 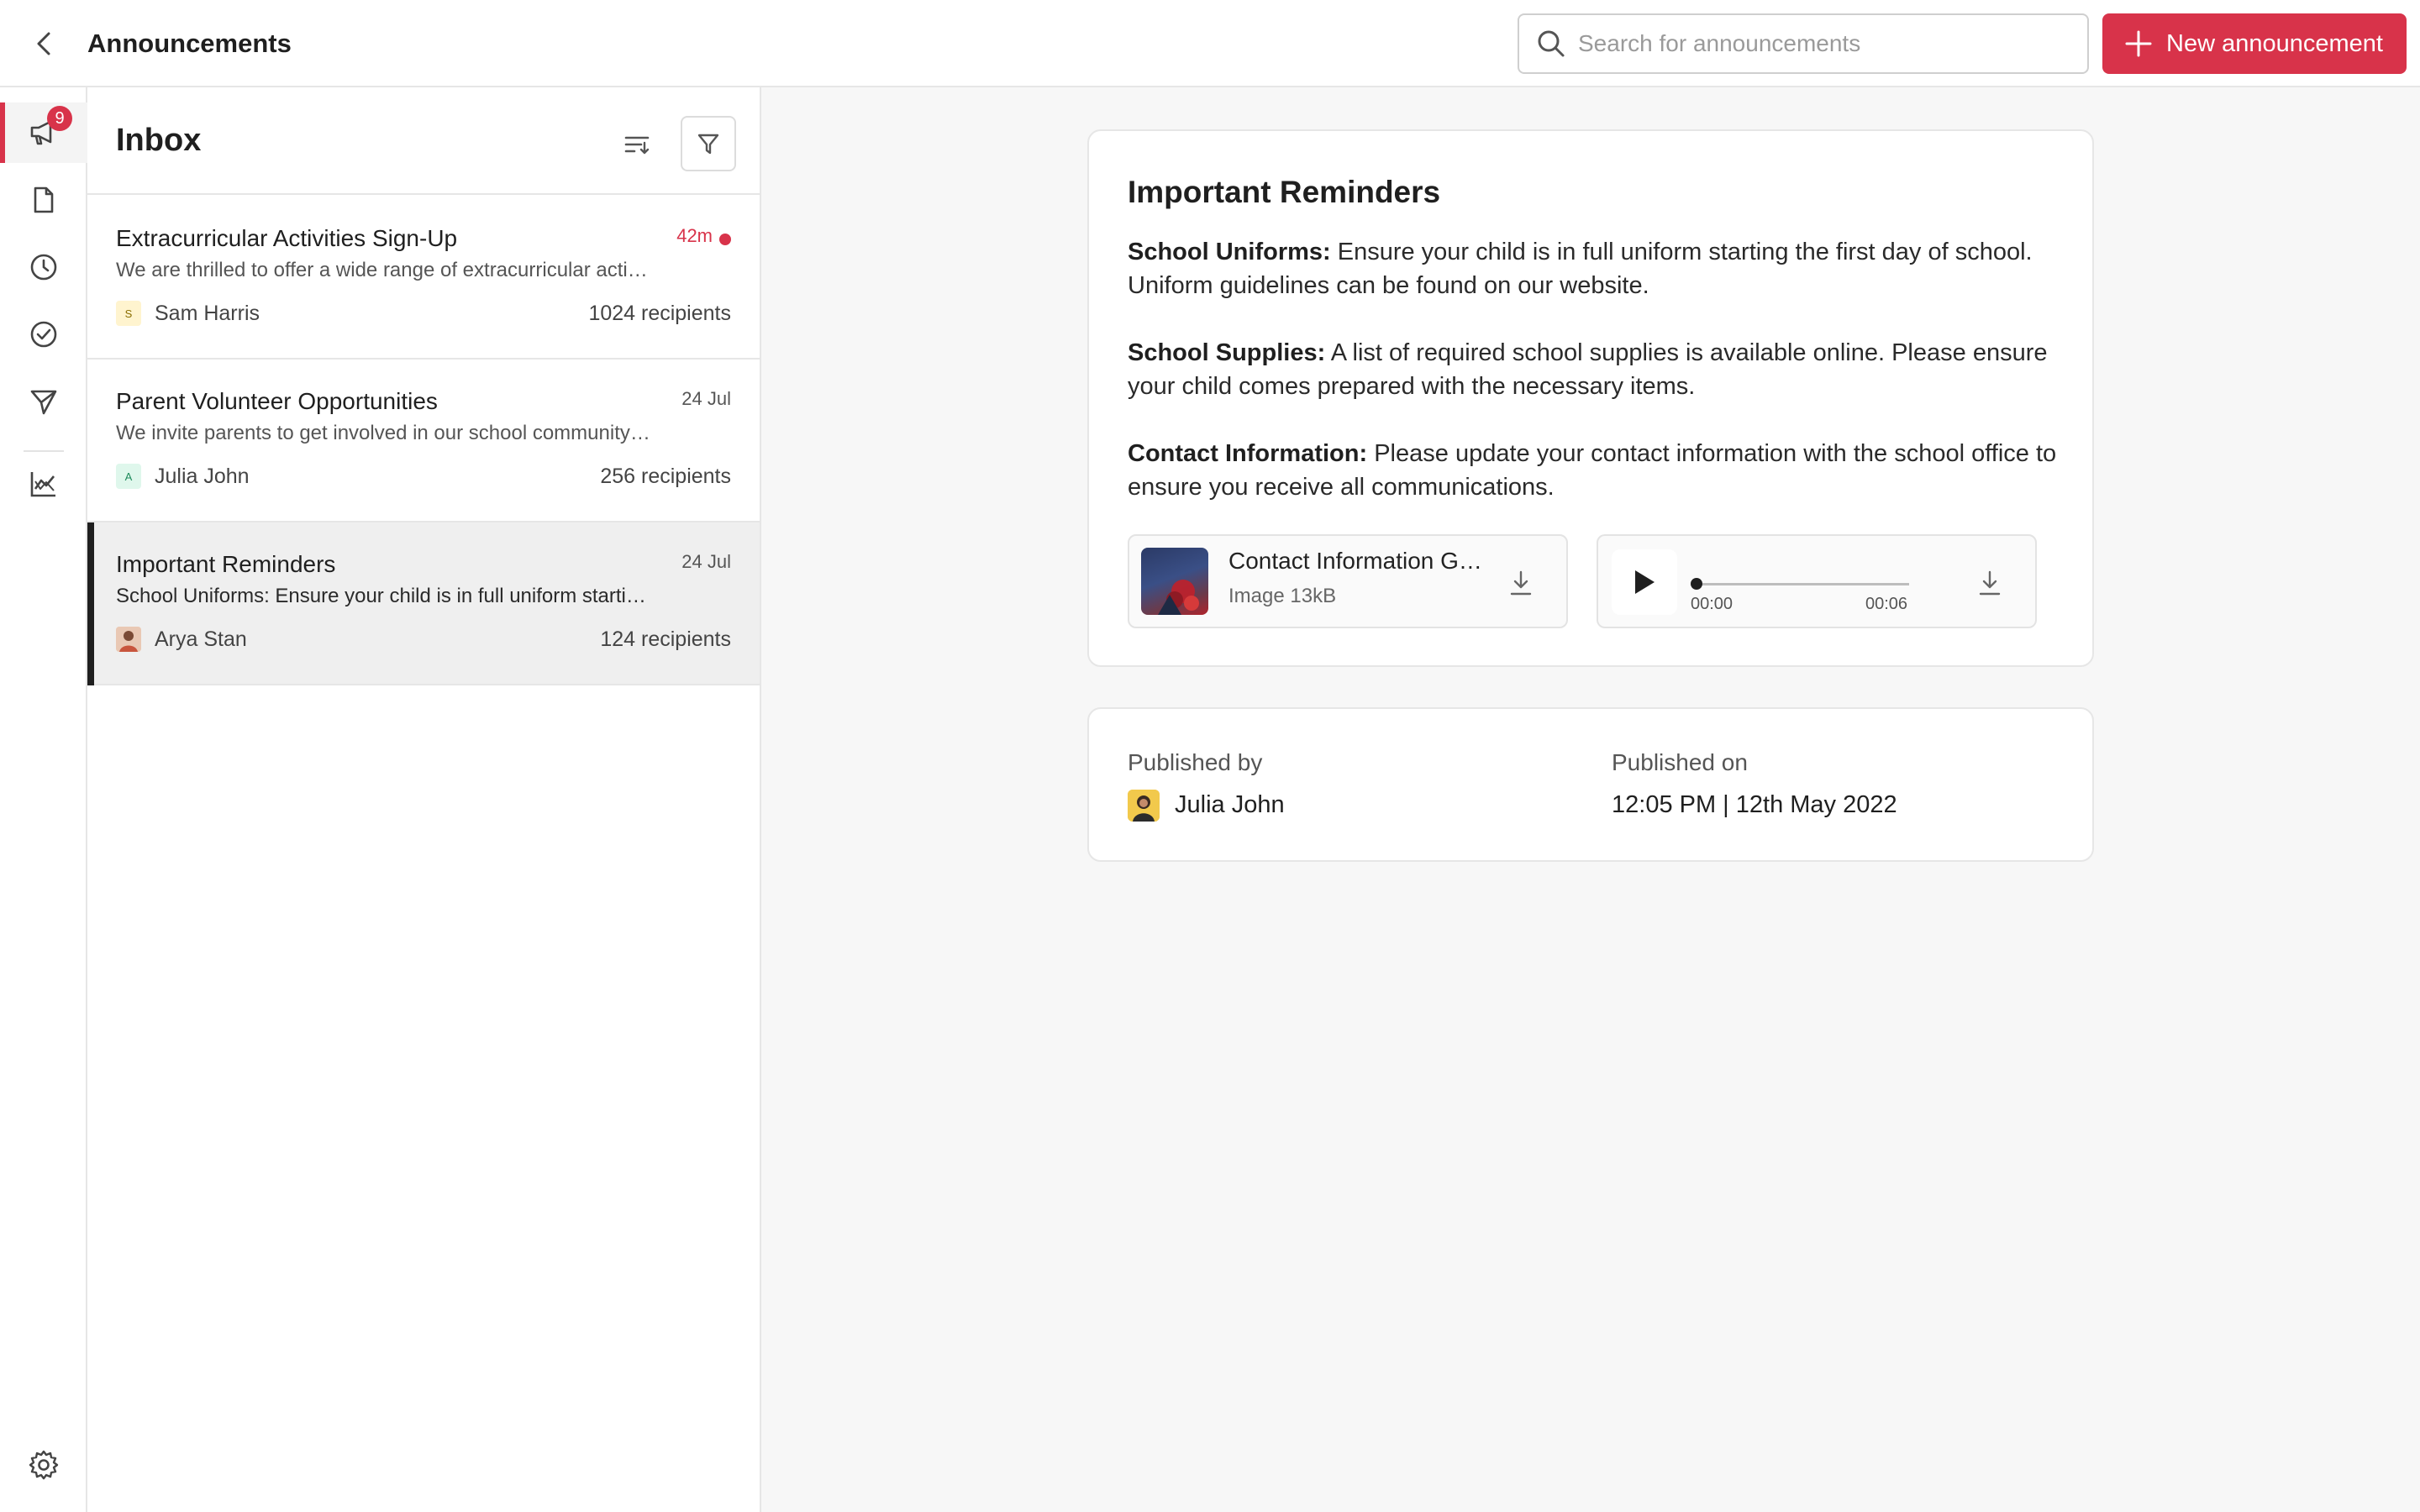 I want to click on audio-current-time: 00:00, so click(x=1712, y=604).